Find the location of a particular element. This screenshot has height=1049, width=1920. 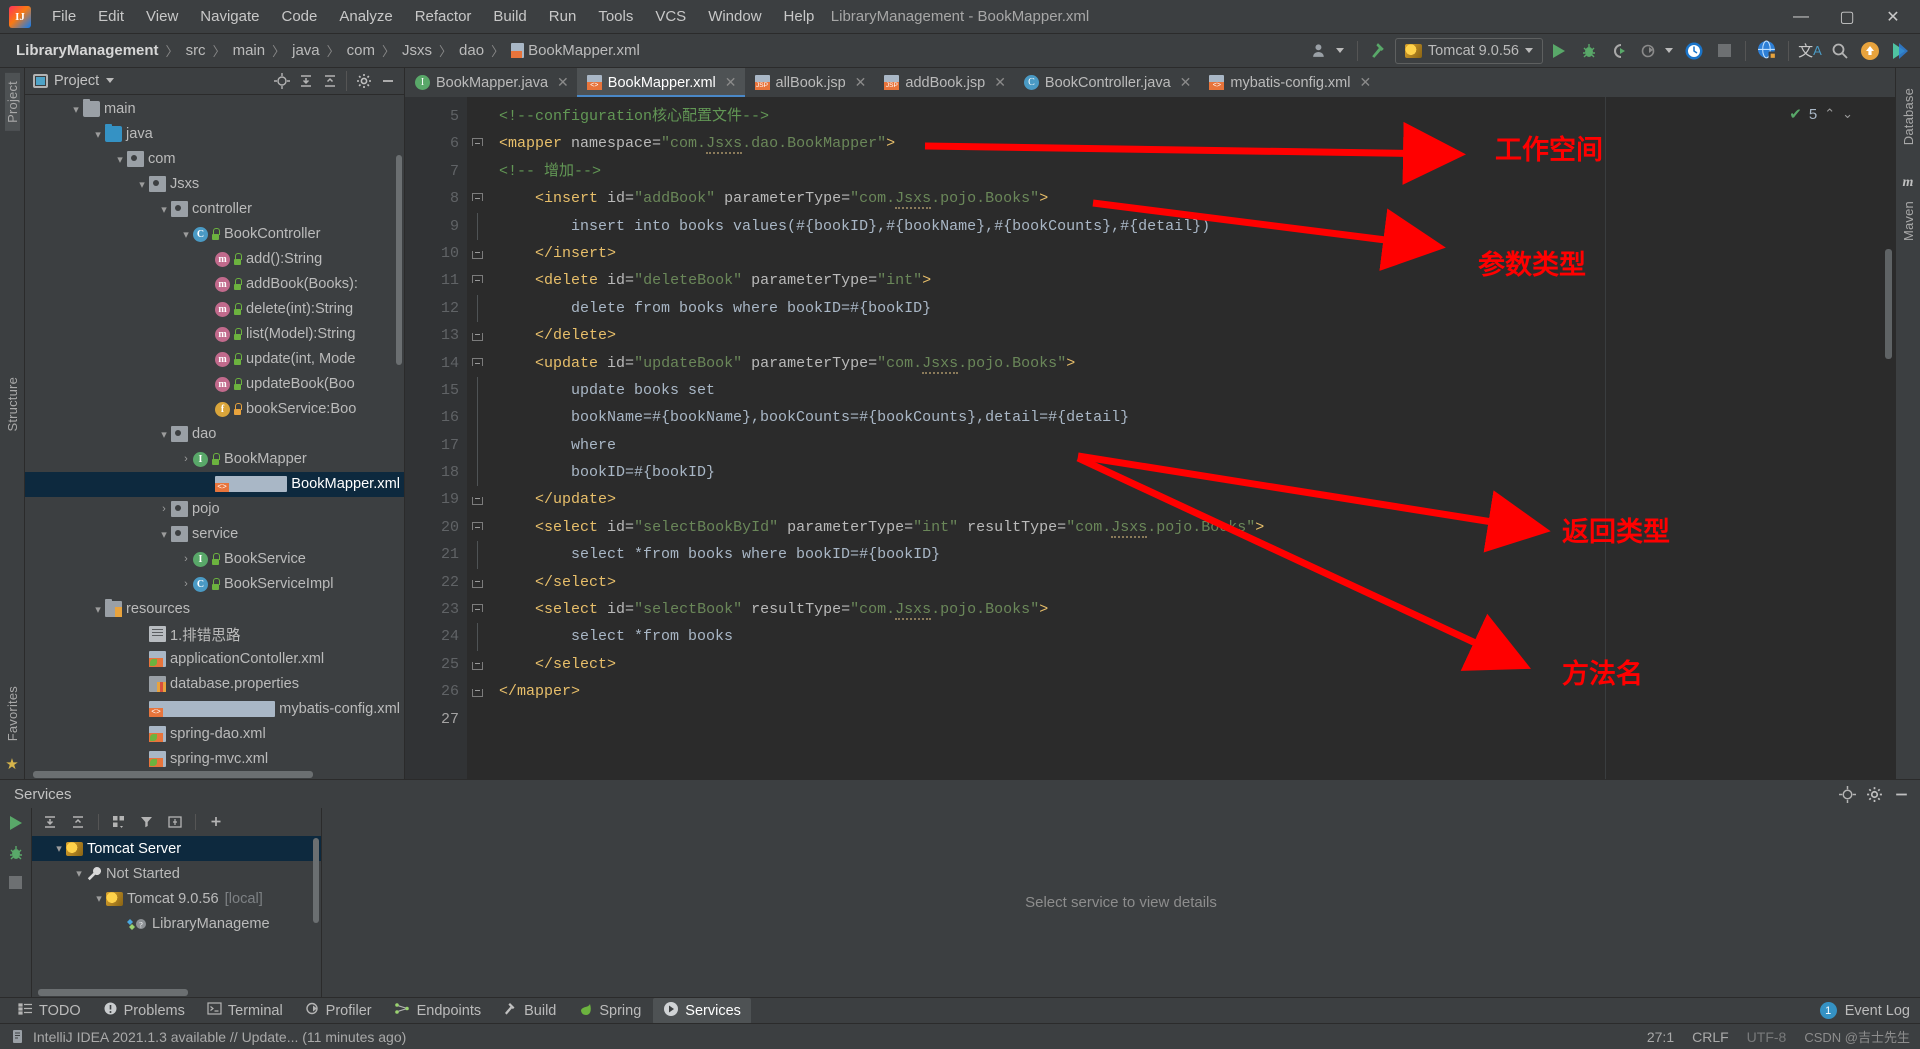

rail-item-maven: Maven is located at coordinates (1908, 221).